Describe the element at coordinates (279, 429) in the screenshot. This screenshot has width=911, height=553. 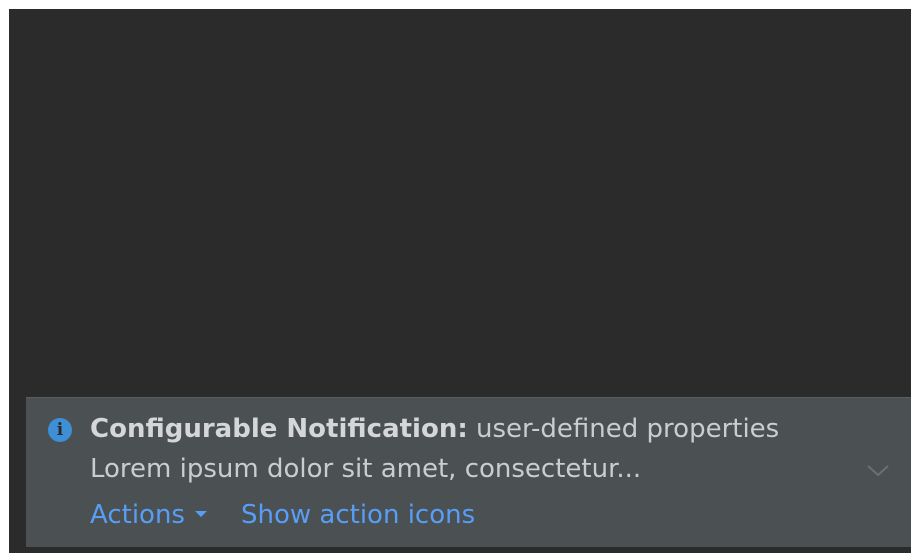
I see `notification-title-strong: Configurable Notification:` at that location.